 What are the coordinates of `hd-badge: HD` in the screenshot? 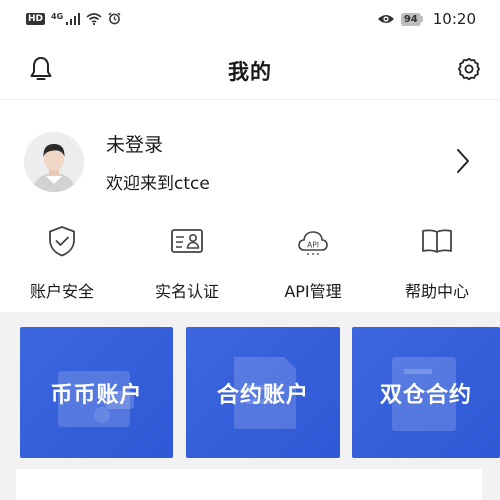 It's located at (36, 19).